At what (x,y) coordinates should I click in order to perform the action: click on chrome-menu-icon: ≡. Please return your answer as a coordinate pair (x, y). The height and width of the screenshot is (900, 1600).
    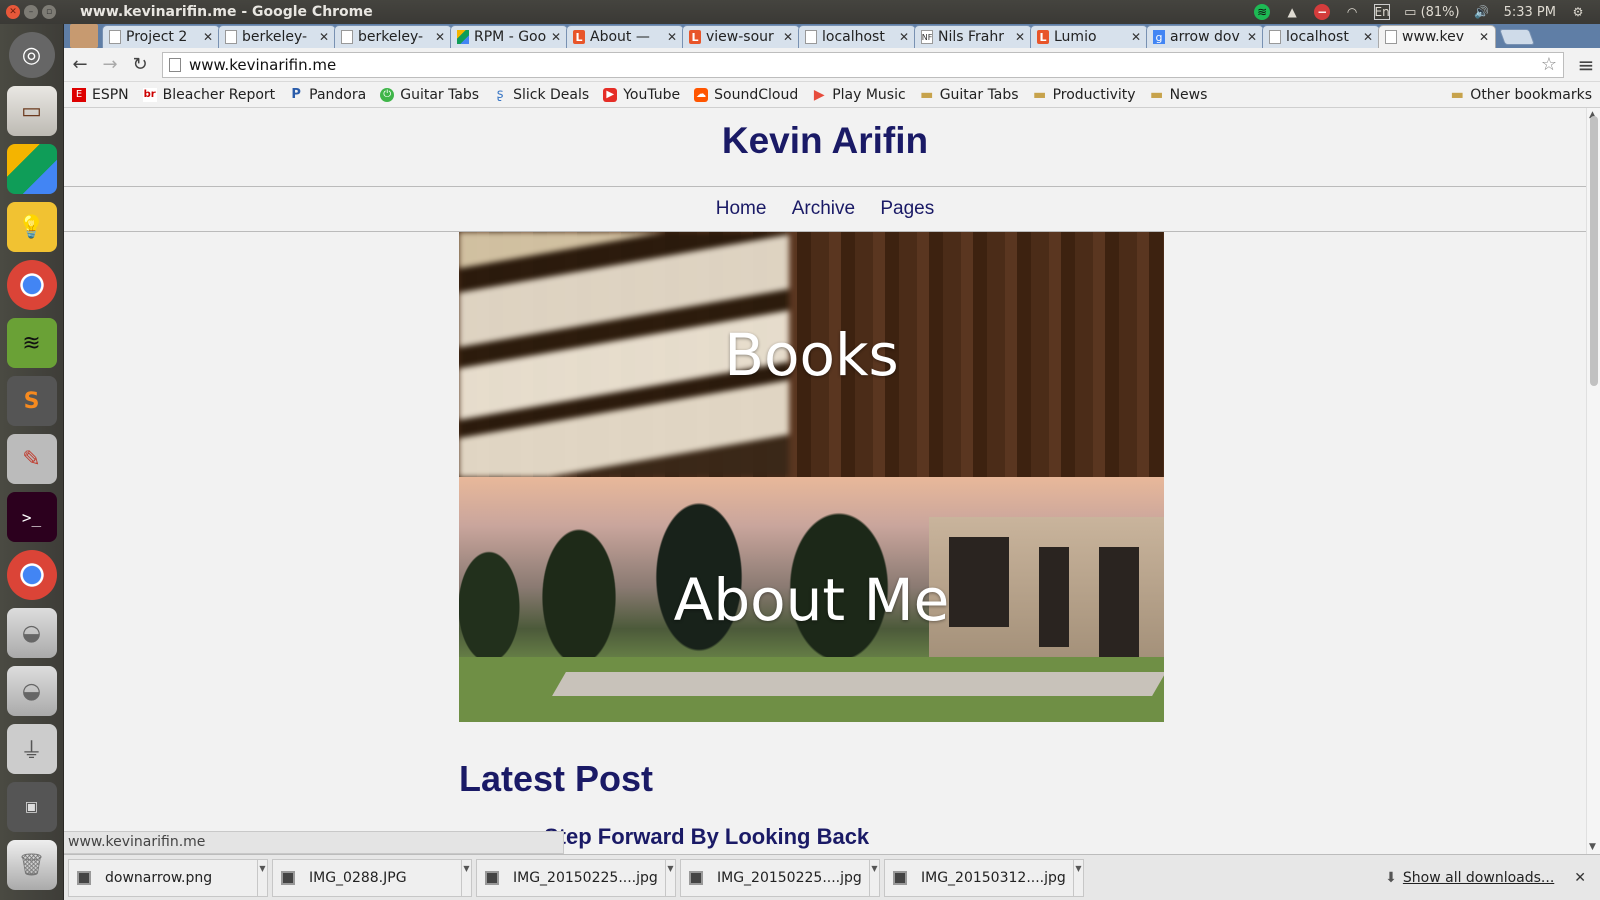
    Looking at the image, I should click on (1586, 65).